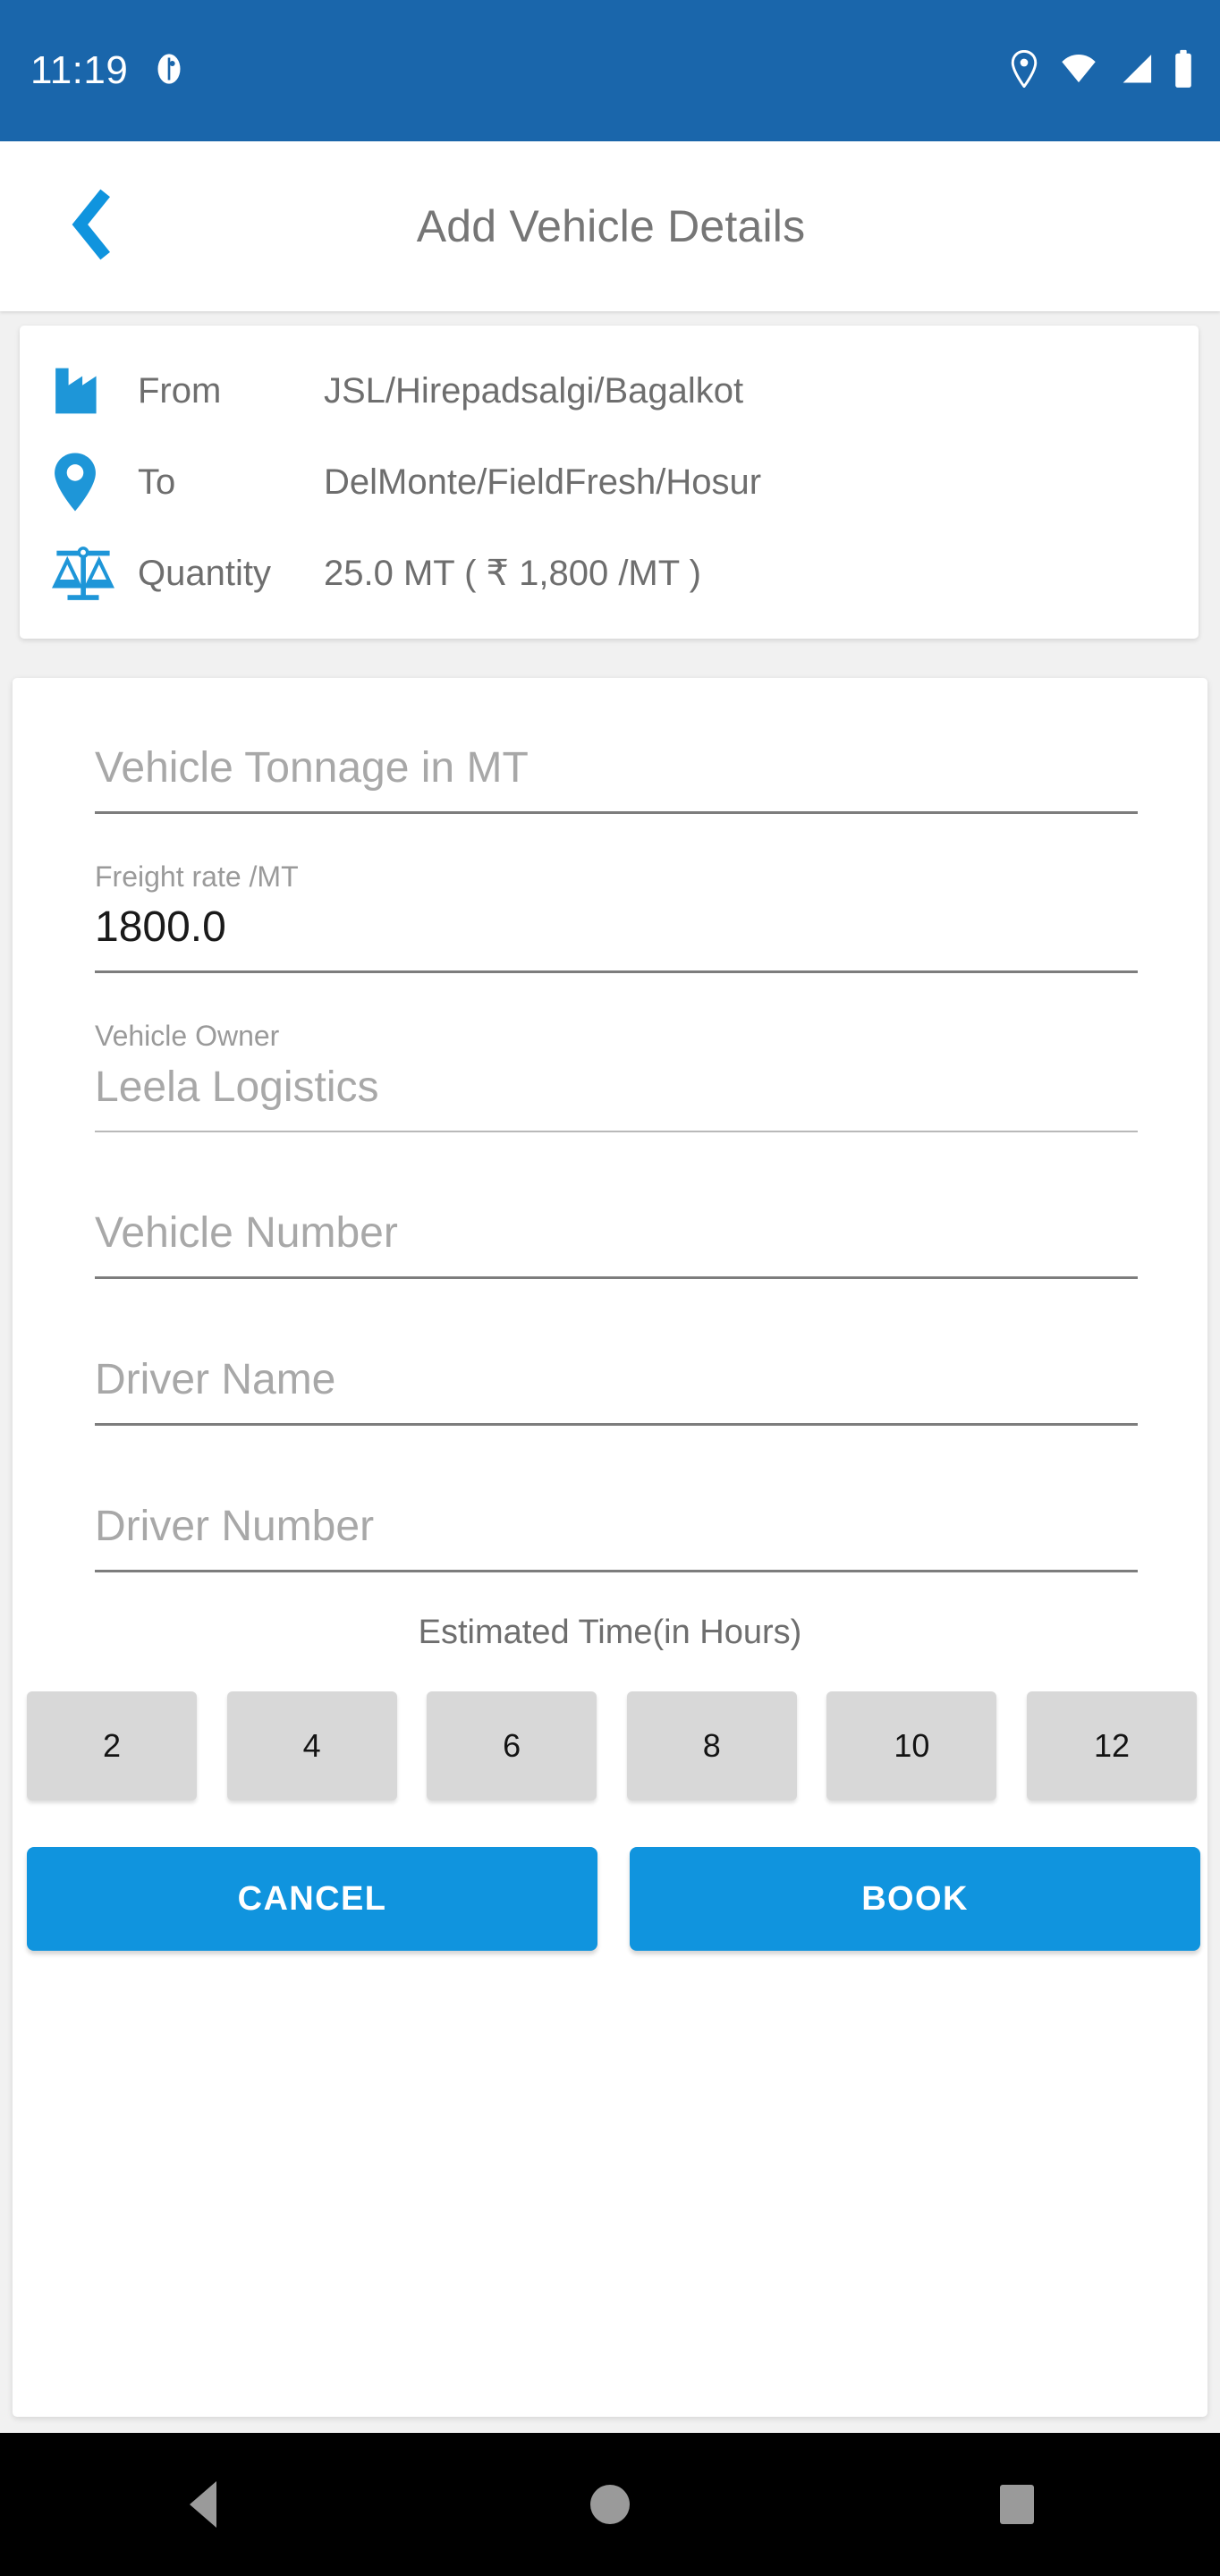  Describe the element at coordinates (915, 1899) in the screenshot. I see `book-button: BOOK` at that location.